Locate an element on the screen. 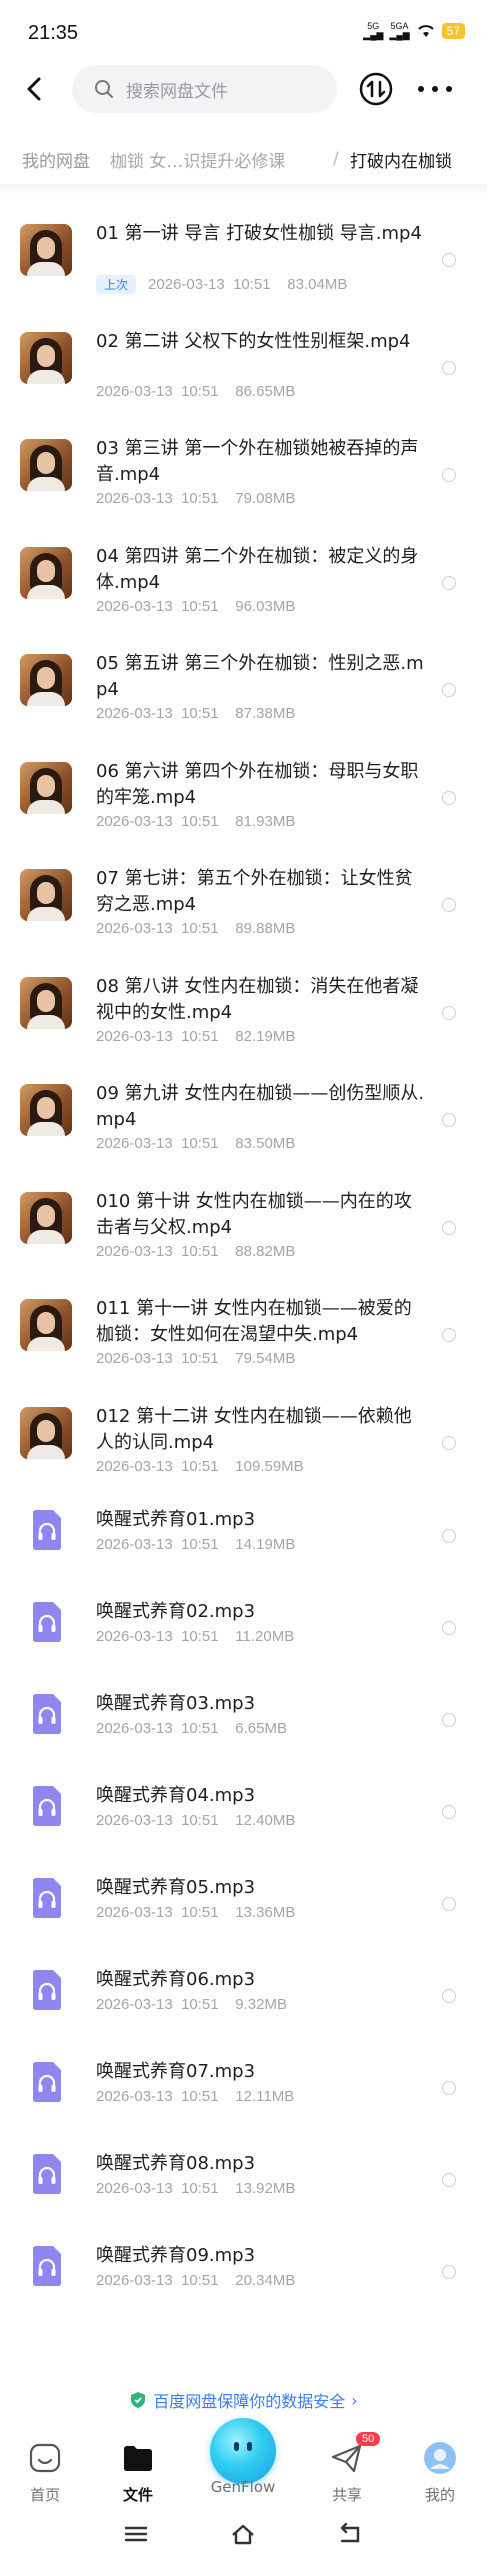 The image size is (487, 2560). menu-icon is located at coordinates (136, 2534).